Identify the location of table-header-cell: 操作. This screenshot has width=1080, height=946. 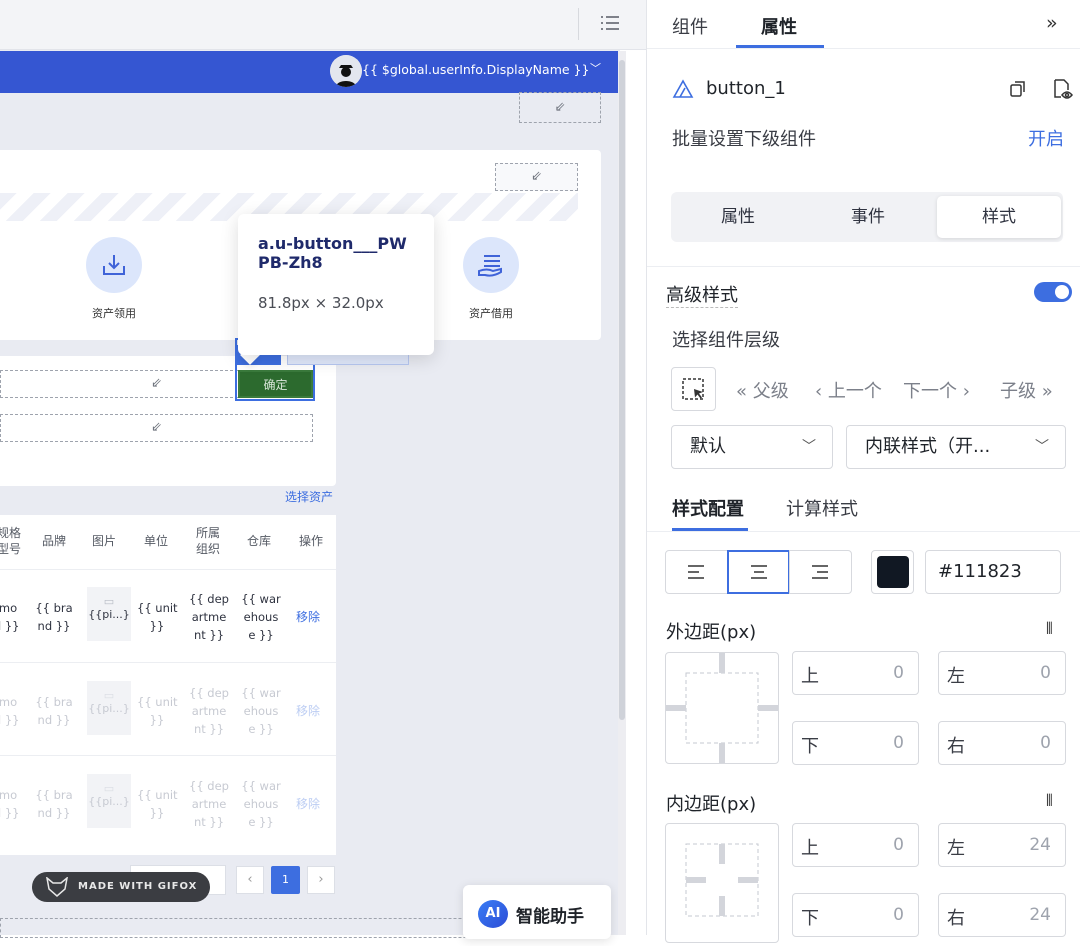
(310, 541).